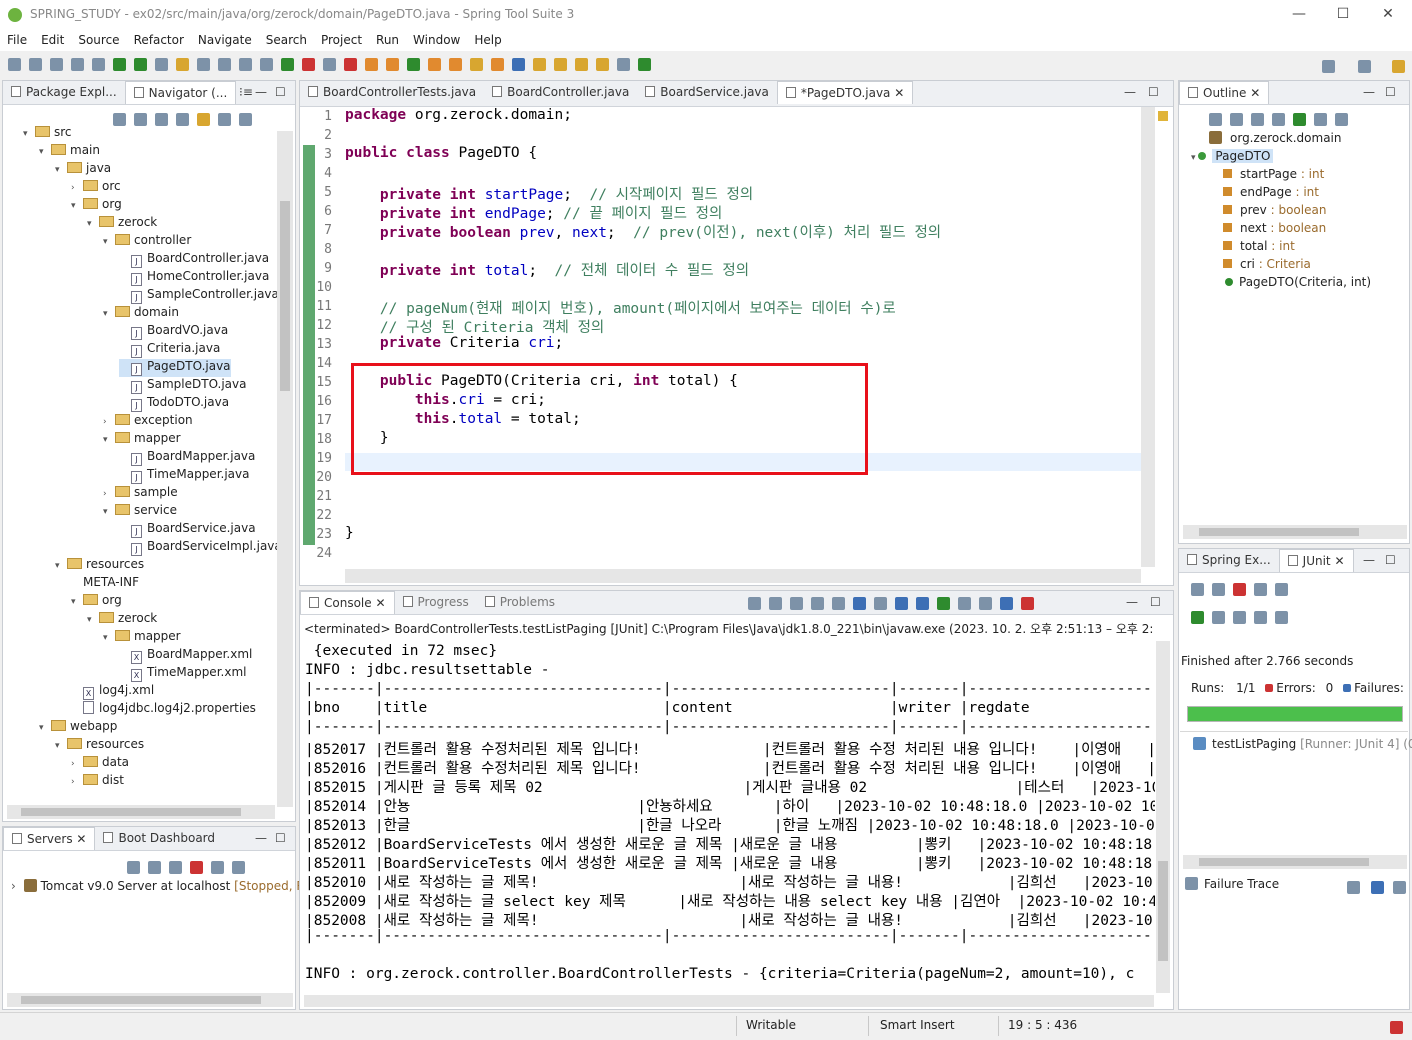  What do you see at coordinates (560, 92) in the screenshot?
I see `tab-boardcontroller: BoardController.java` at bounding box center [560, 92].